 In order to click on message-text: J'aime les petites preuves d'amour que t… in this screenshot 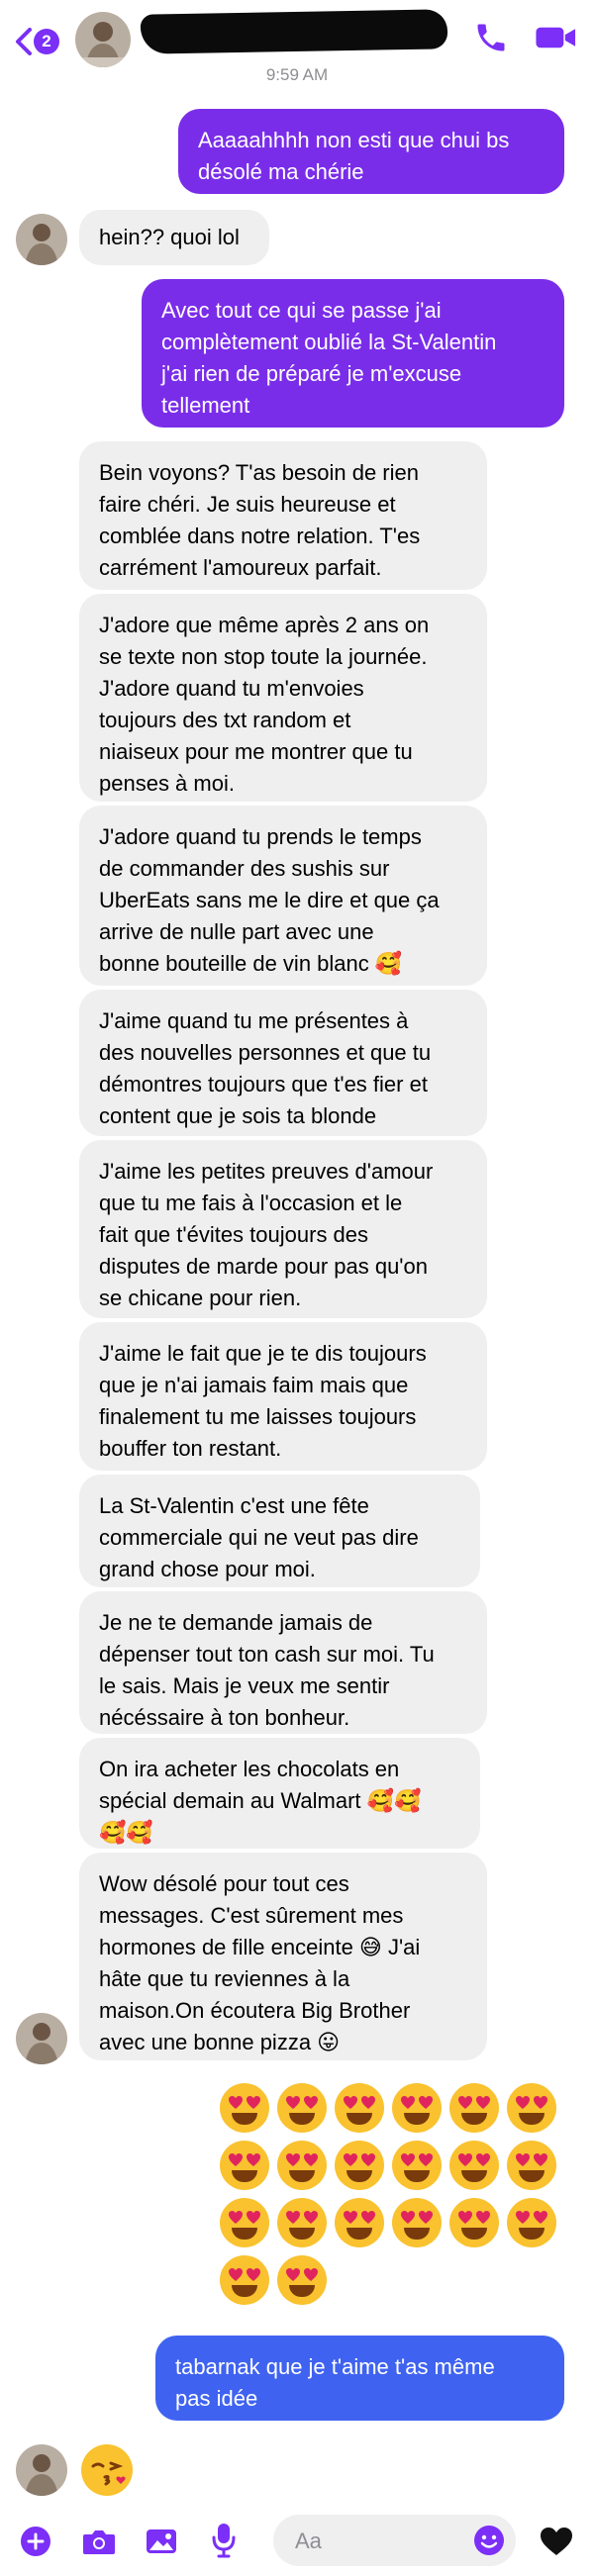, I will do `click(267, 1234)`.